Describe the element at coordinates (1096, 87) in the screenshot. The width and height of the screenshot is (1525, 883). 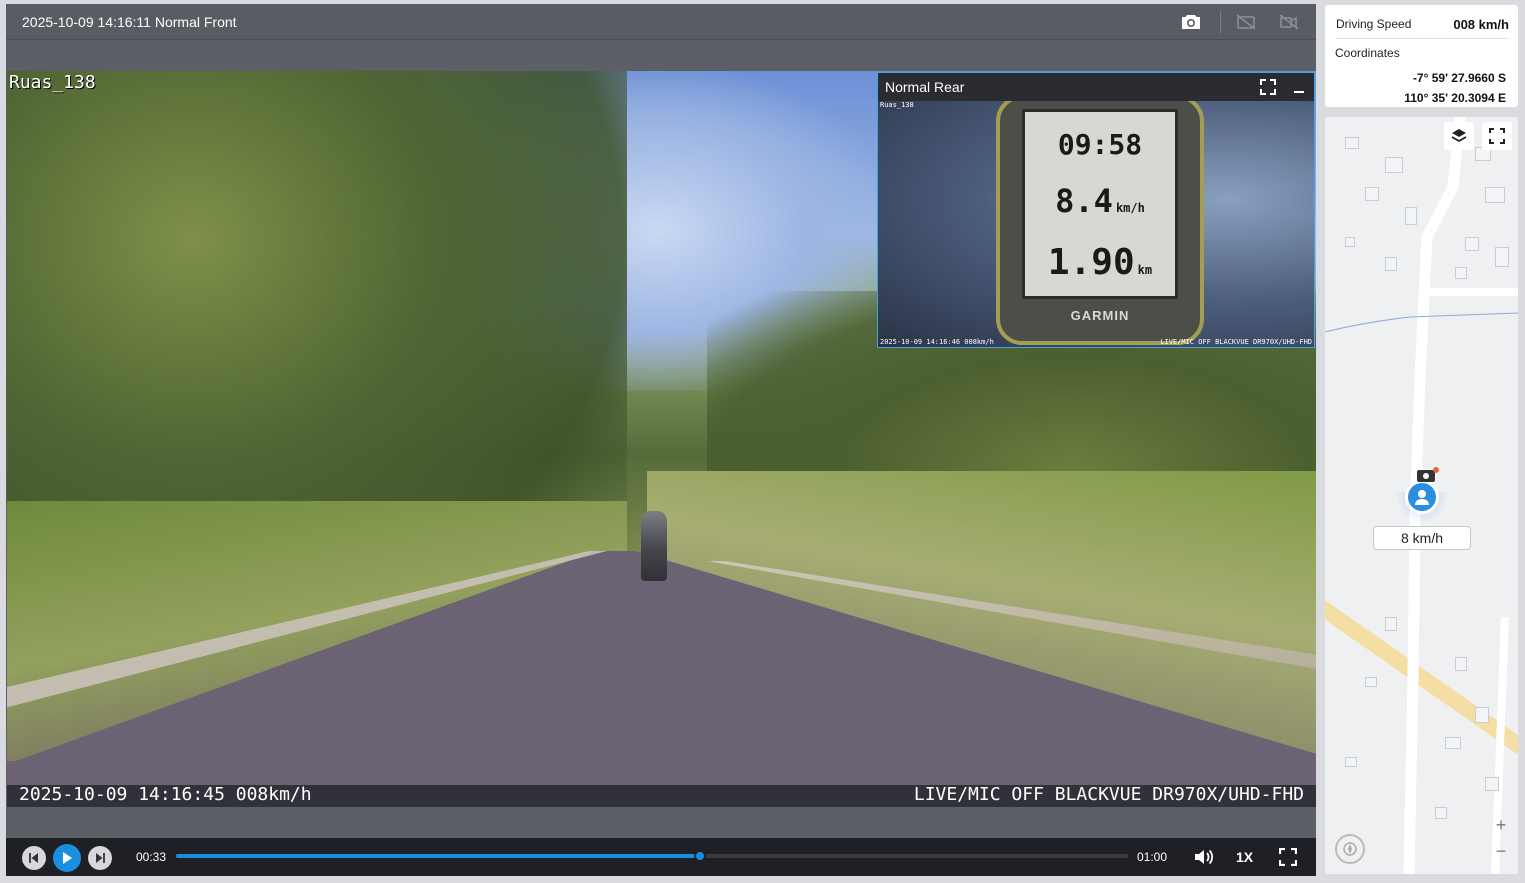
I see `rear-pip-header: Normal Rear` at that location.